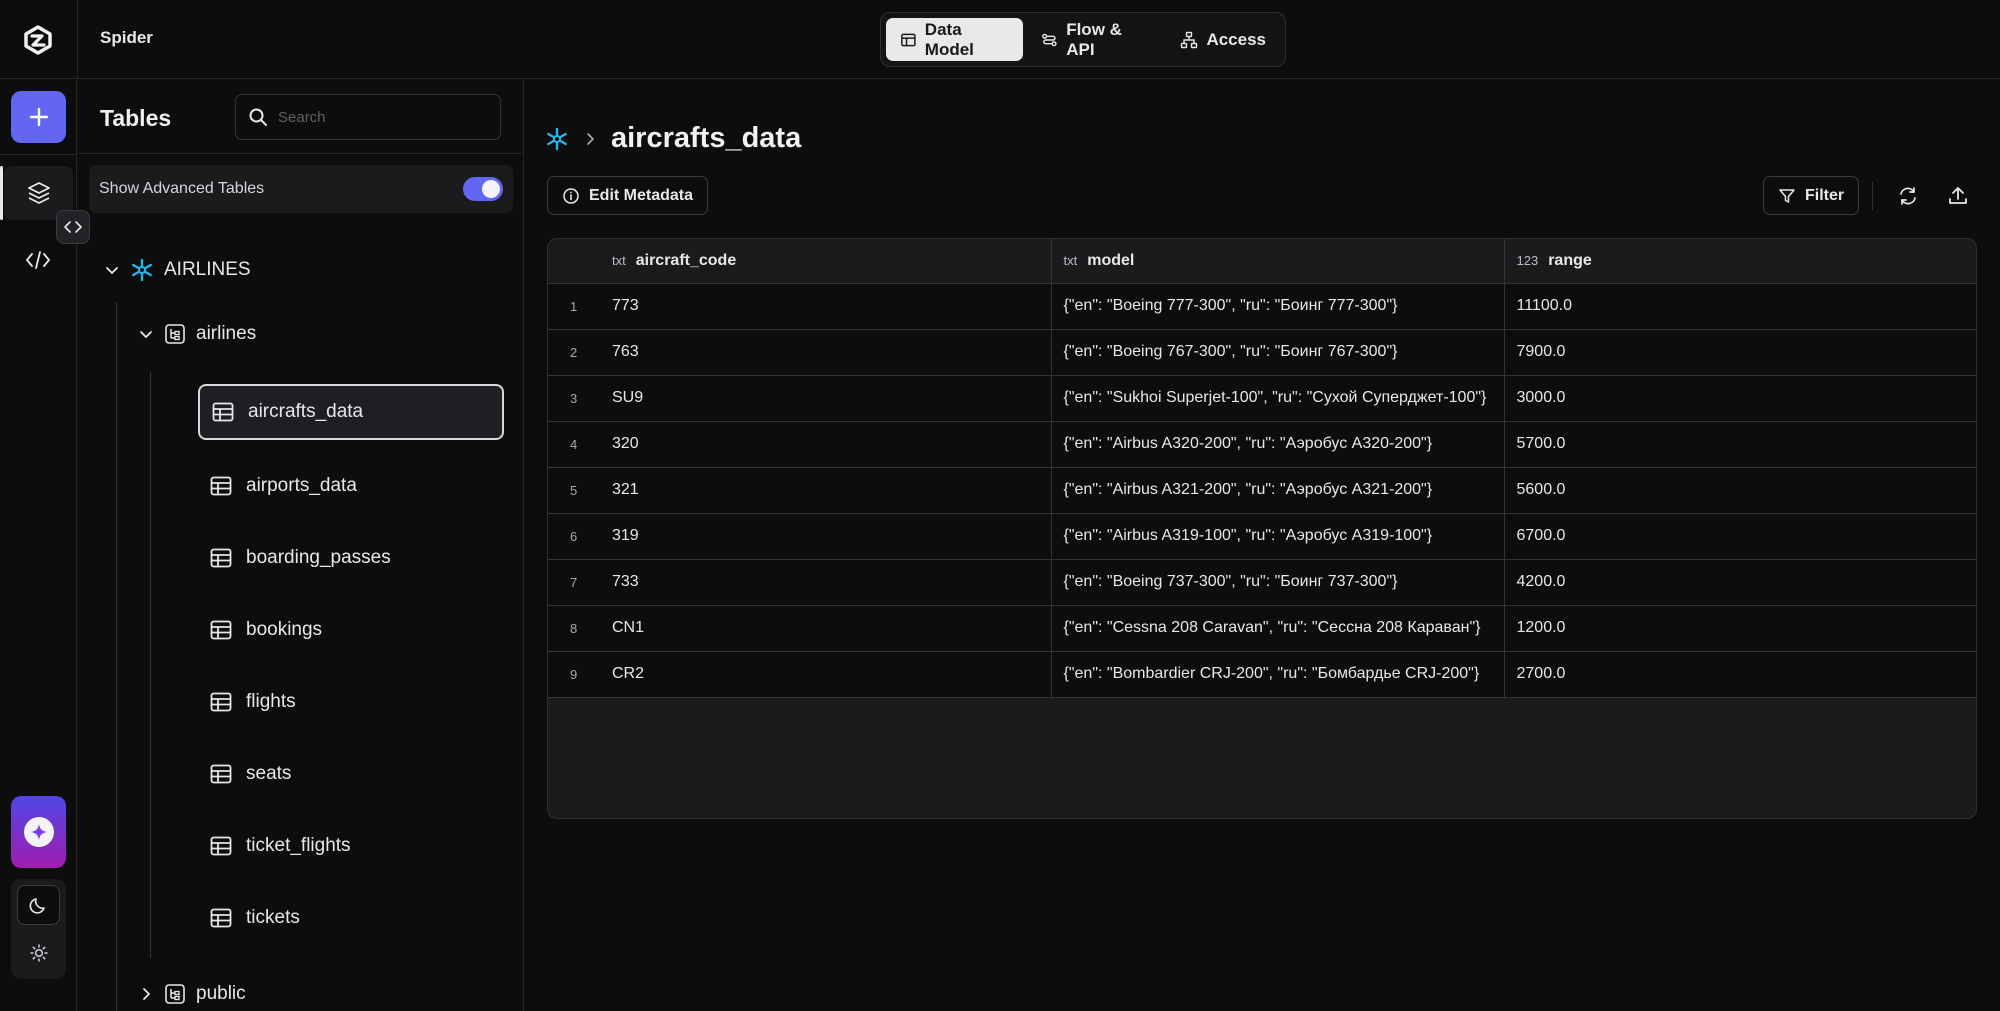 This screenshot has width=2000, height=1011. Describe the element at coordinates (318, 557) in the screenshot. I see `table-name: boarding_passes` at that location.